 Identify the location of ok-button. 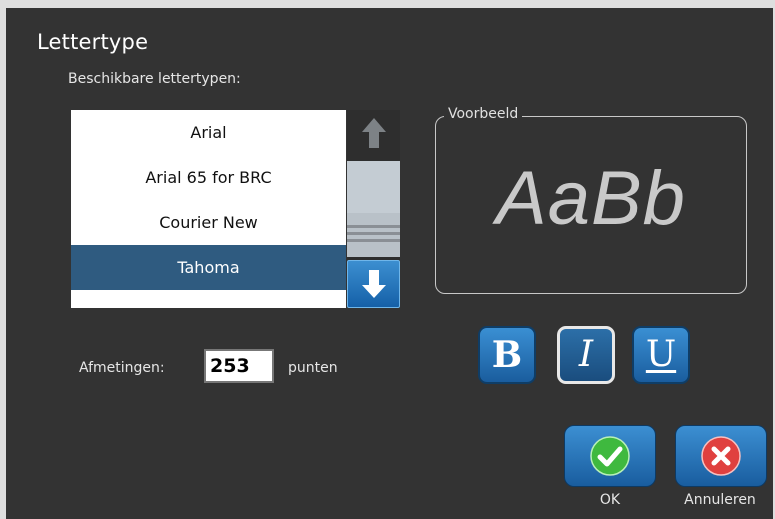
(610, 456).